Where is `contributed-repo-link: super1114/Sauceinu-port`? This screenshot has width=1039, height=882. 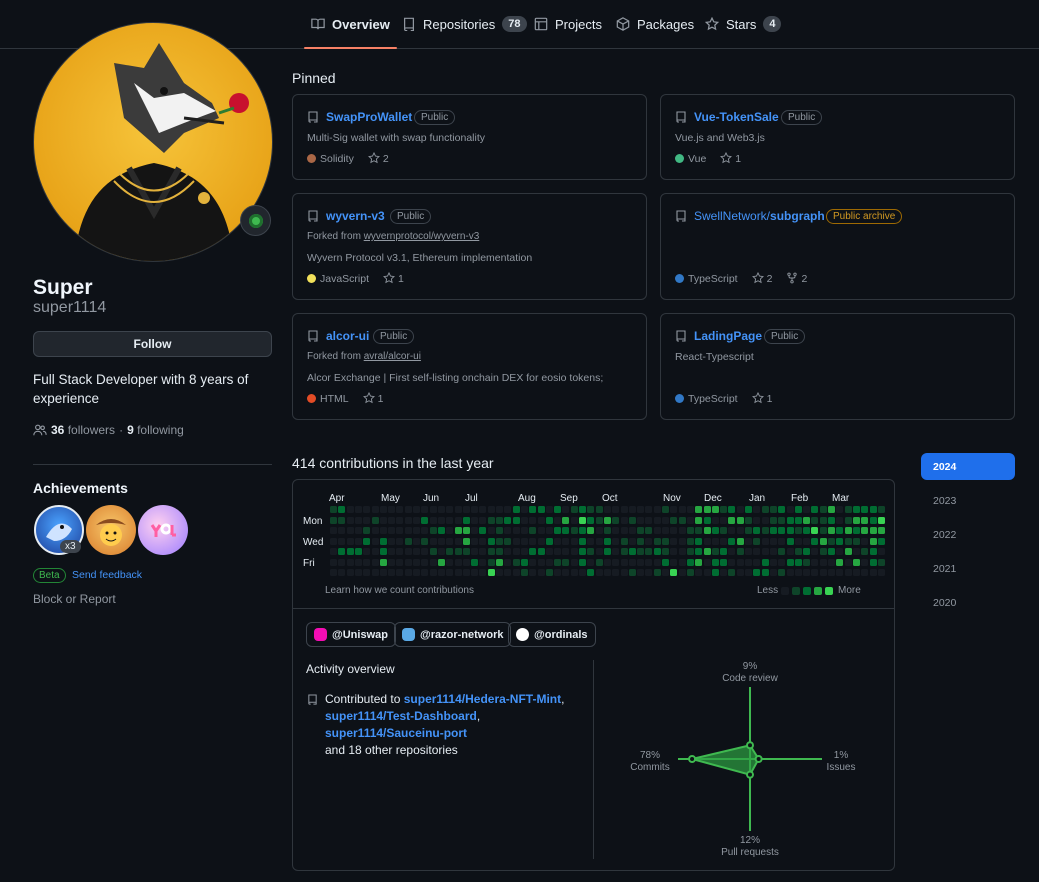 contributed-repo-link: super1114/Sauceinu-port is located at coordinates (396, 733).